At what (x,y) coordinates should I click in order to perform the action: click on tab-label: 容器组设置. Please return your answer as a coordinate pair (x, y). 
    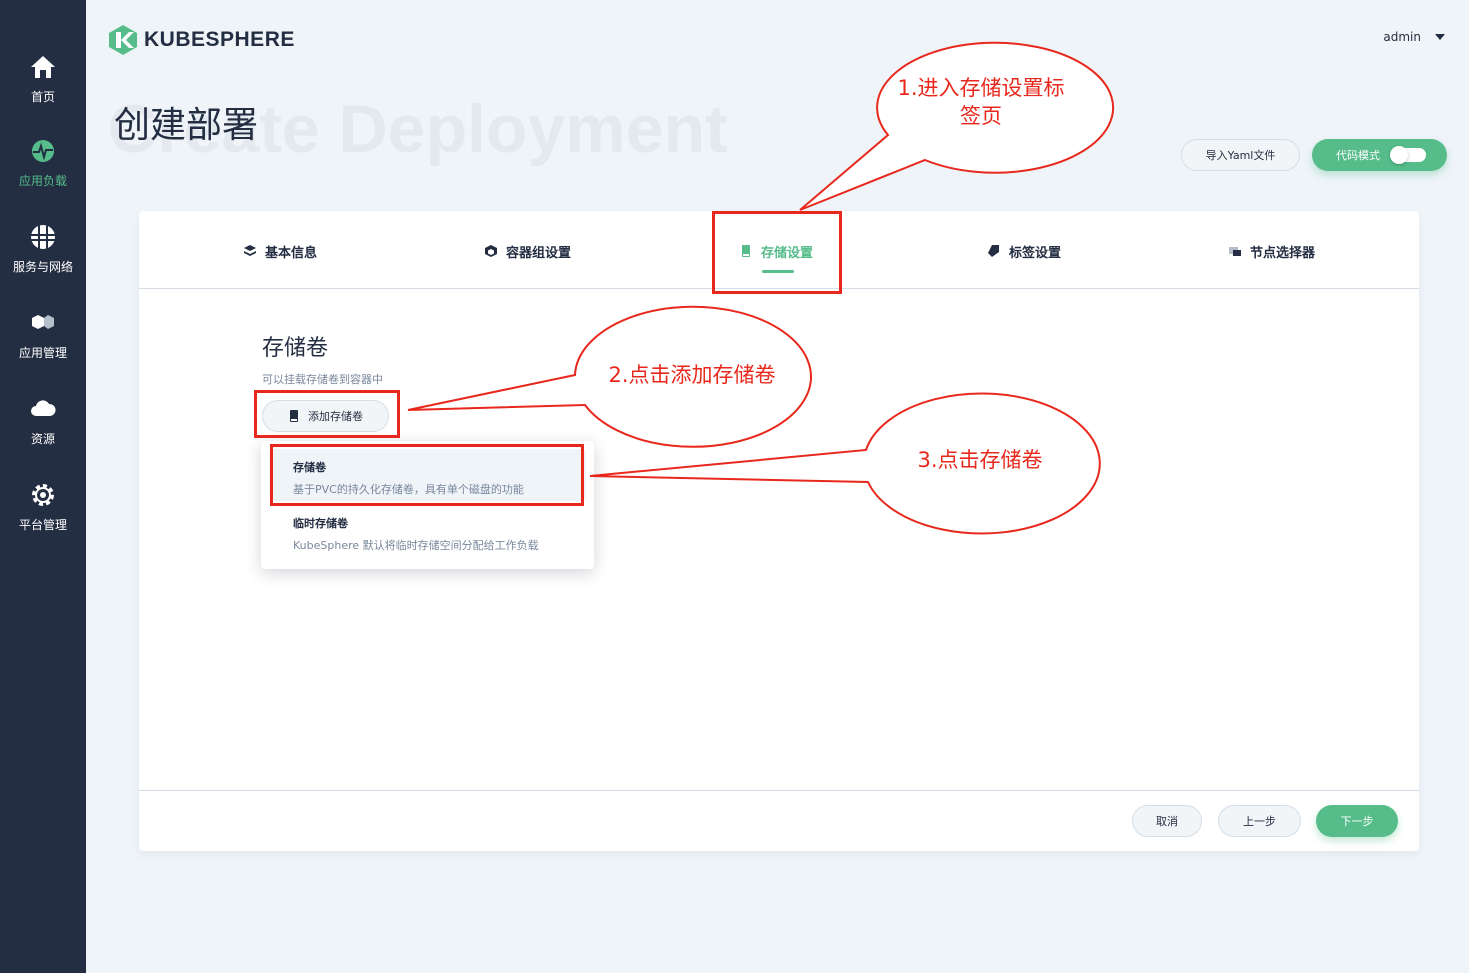
    Looking at the image, I should click on (539, 253).